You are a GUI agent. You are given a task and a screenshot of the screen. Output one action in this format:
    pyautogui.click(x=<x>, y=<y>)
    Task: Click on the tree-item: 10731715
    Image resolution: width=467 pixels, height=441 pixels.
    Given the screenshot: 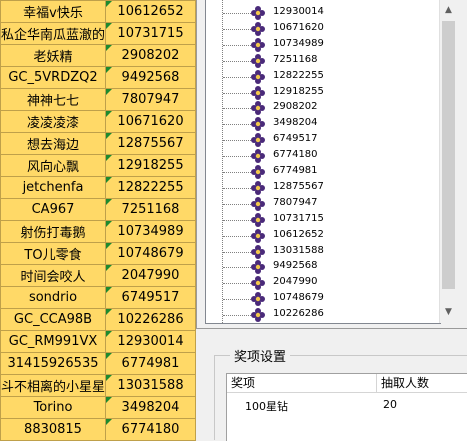 What is the action you would take?
    pyautogui.click(x=323, y=220)
    